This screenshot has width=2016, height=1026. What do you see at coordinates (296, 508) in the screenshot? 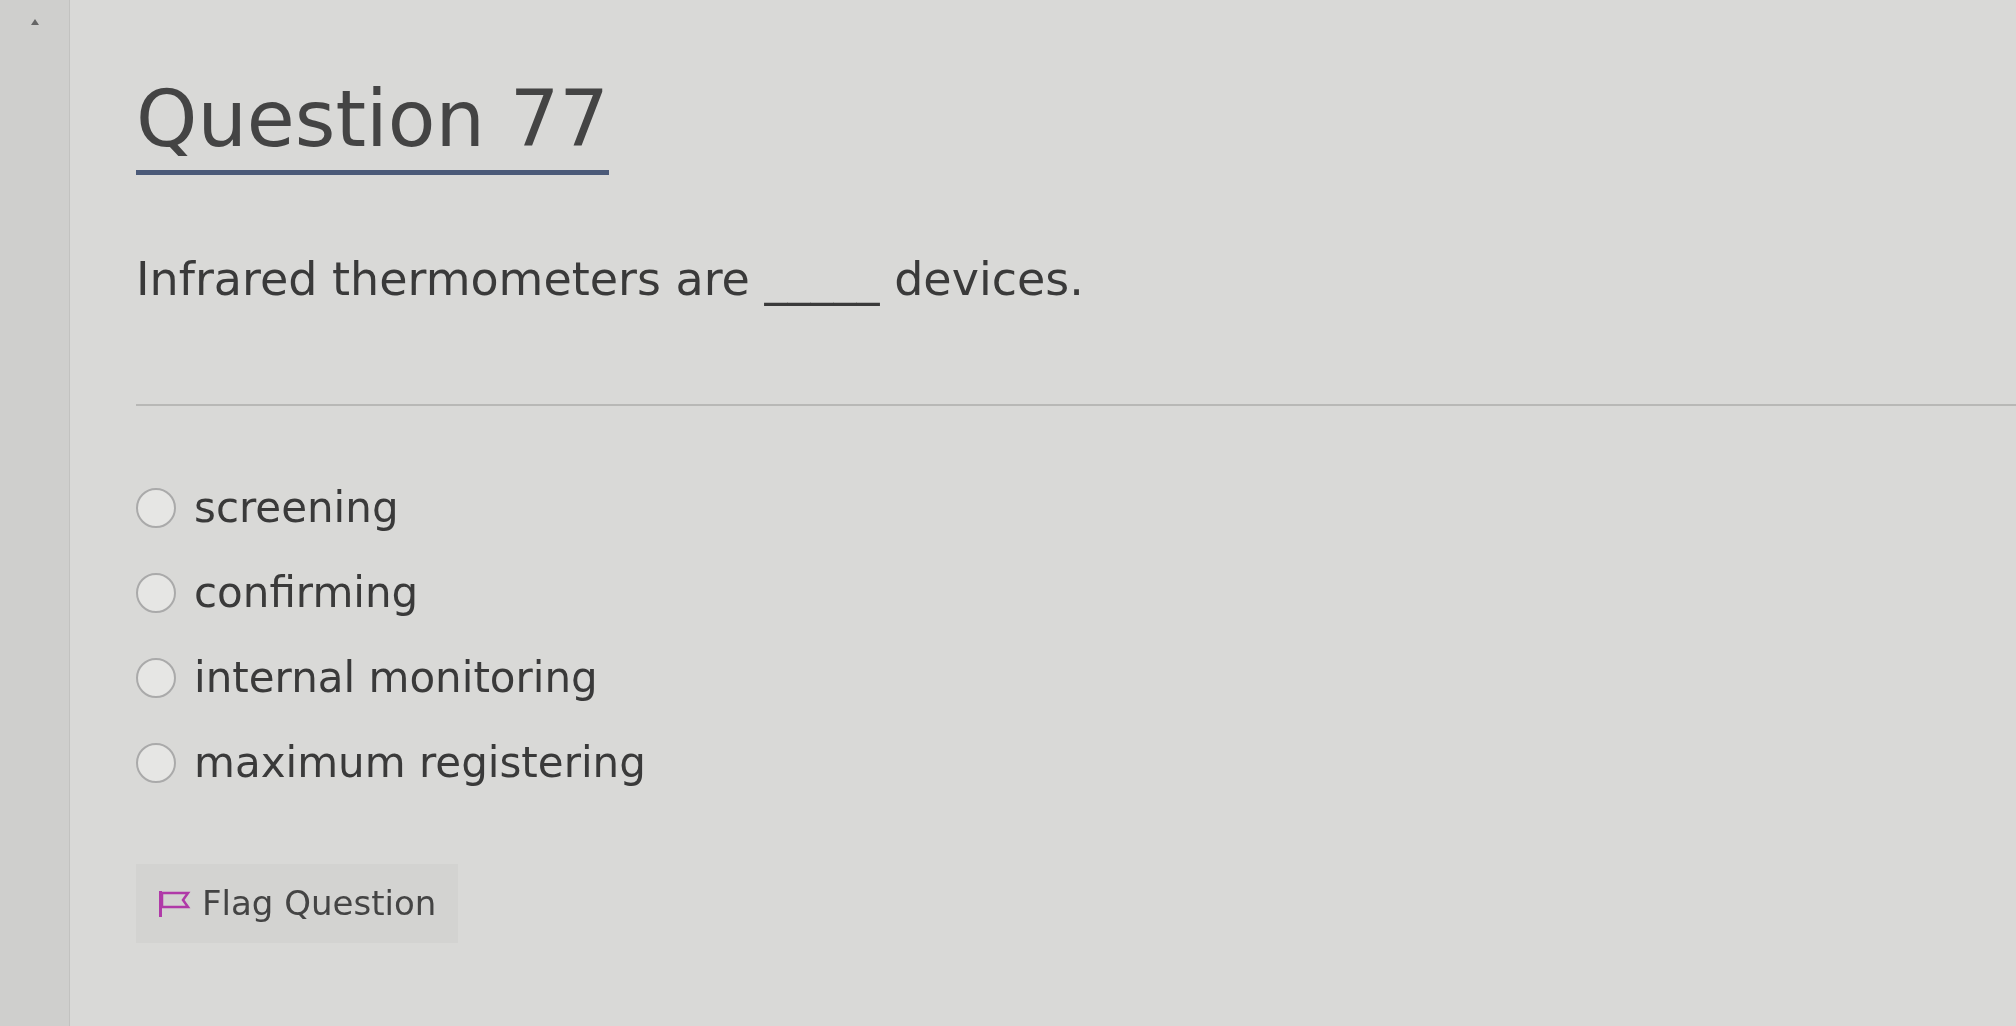
I see `option-label: screening` at bounding box center [296, 508].